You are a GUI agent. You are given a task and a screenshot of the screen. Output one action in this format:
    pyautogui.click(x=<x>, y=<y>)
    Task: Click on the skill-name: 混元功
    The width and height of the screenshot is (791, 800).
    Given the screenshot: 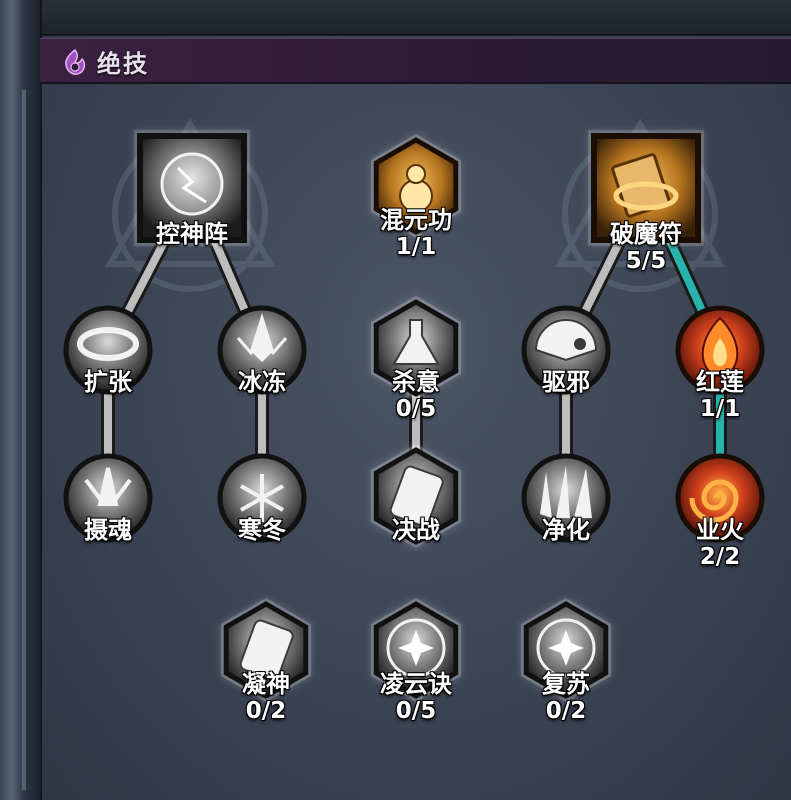 What is the action you would take?
    pyautogui.click(x=416, y=220)
    